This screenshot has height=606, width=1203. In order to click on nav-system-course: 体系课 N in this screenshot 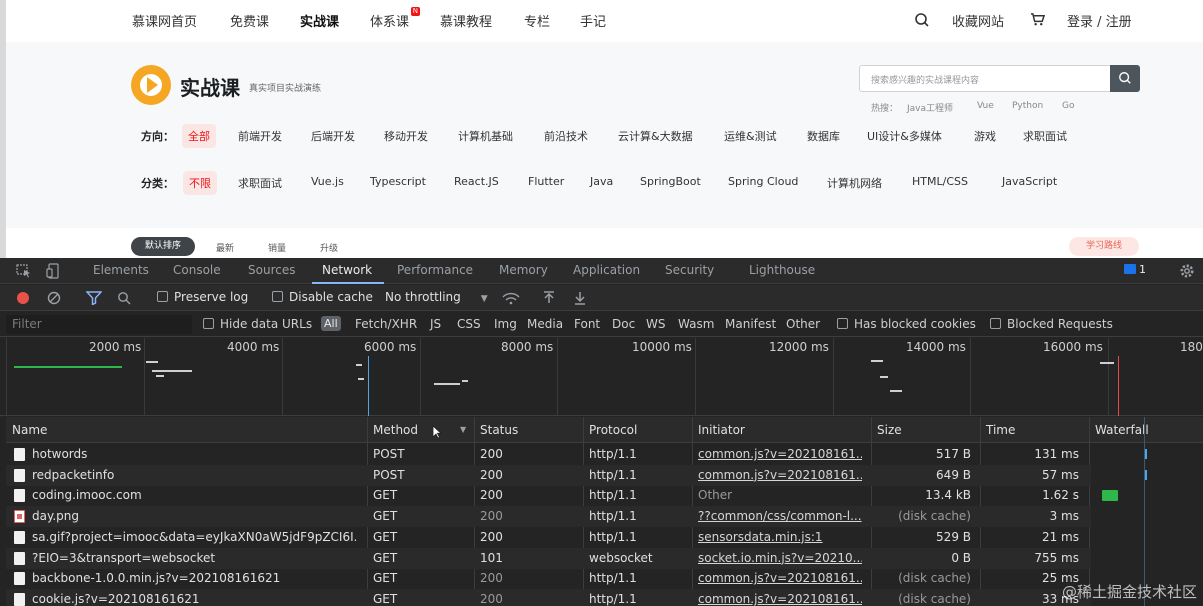, I will do `click(395, 18)`.